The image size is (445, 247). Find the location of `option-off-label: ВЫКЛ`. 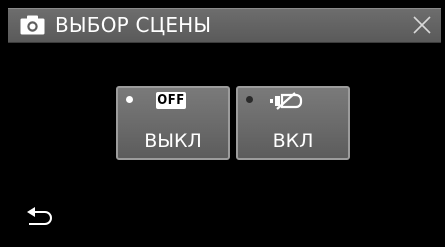

option-off-label: ВЫКЛ is located at coordinates (173, 141).